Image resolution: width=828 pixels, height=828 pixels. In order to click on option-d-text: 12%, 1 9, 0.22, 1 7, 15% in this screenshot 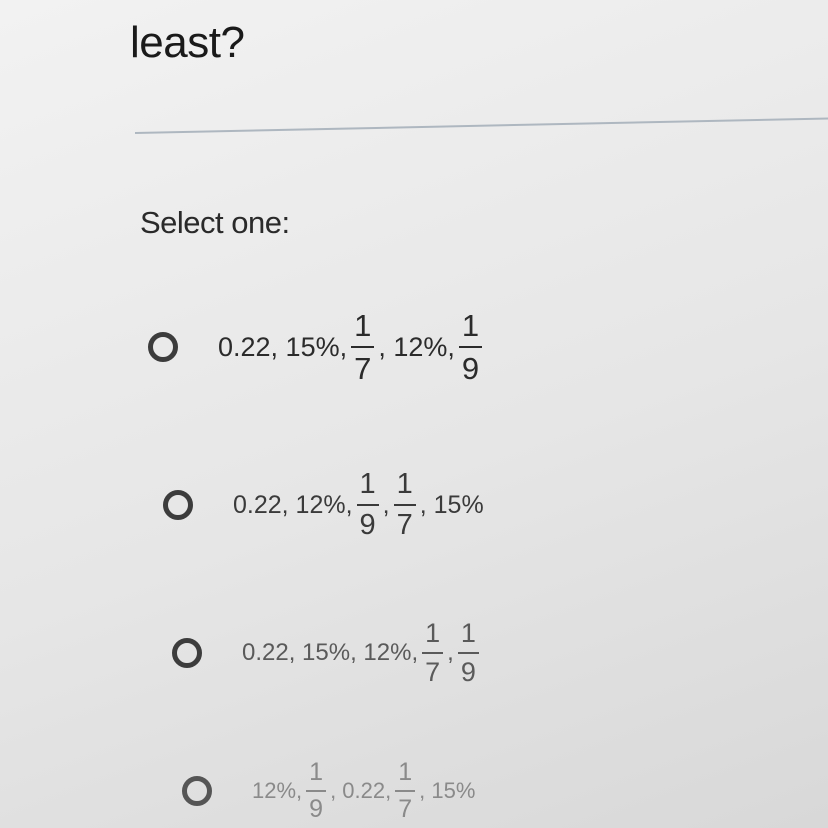, I will do `click(363, 791)`.